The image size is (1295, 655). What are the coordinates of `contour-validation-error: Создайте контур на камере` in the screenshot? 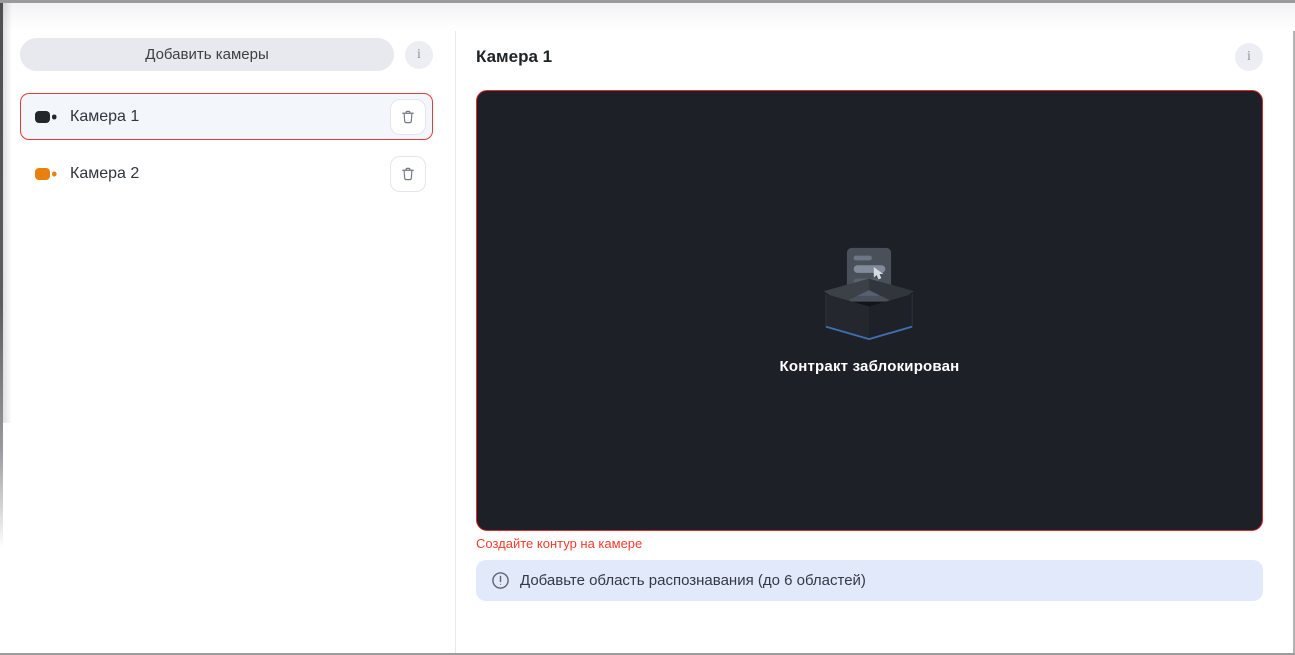 It's located at (559, 543).